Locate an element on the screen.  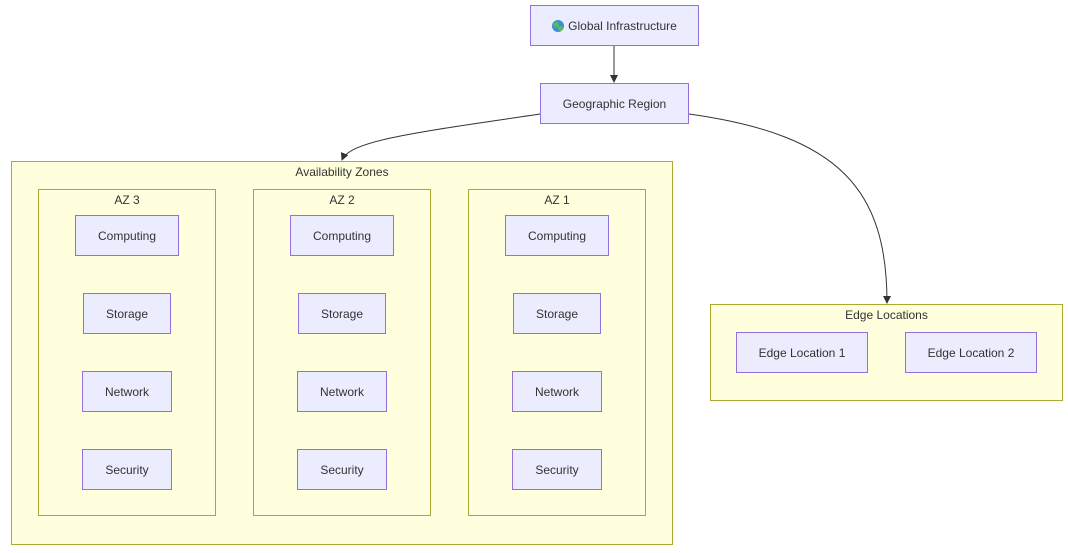
node-label: Global Infrastructure is located at coordinates (622, 25).